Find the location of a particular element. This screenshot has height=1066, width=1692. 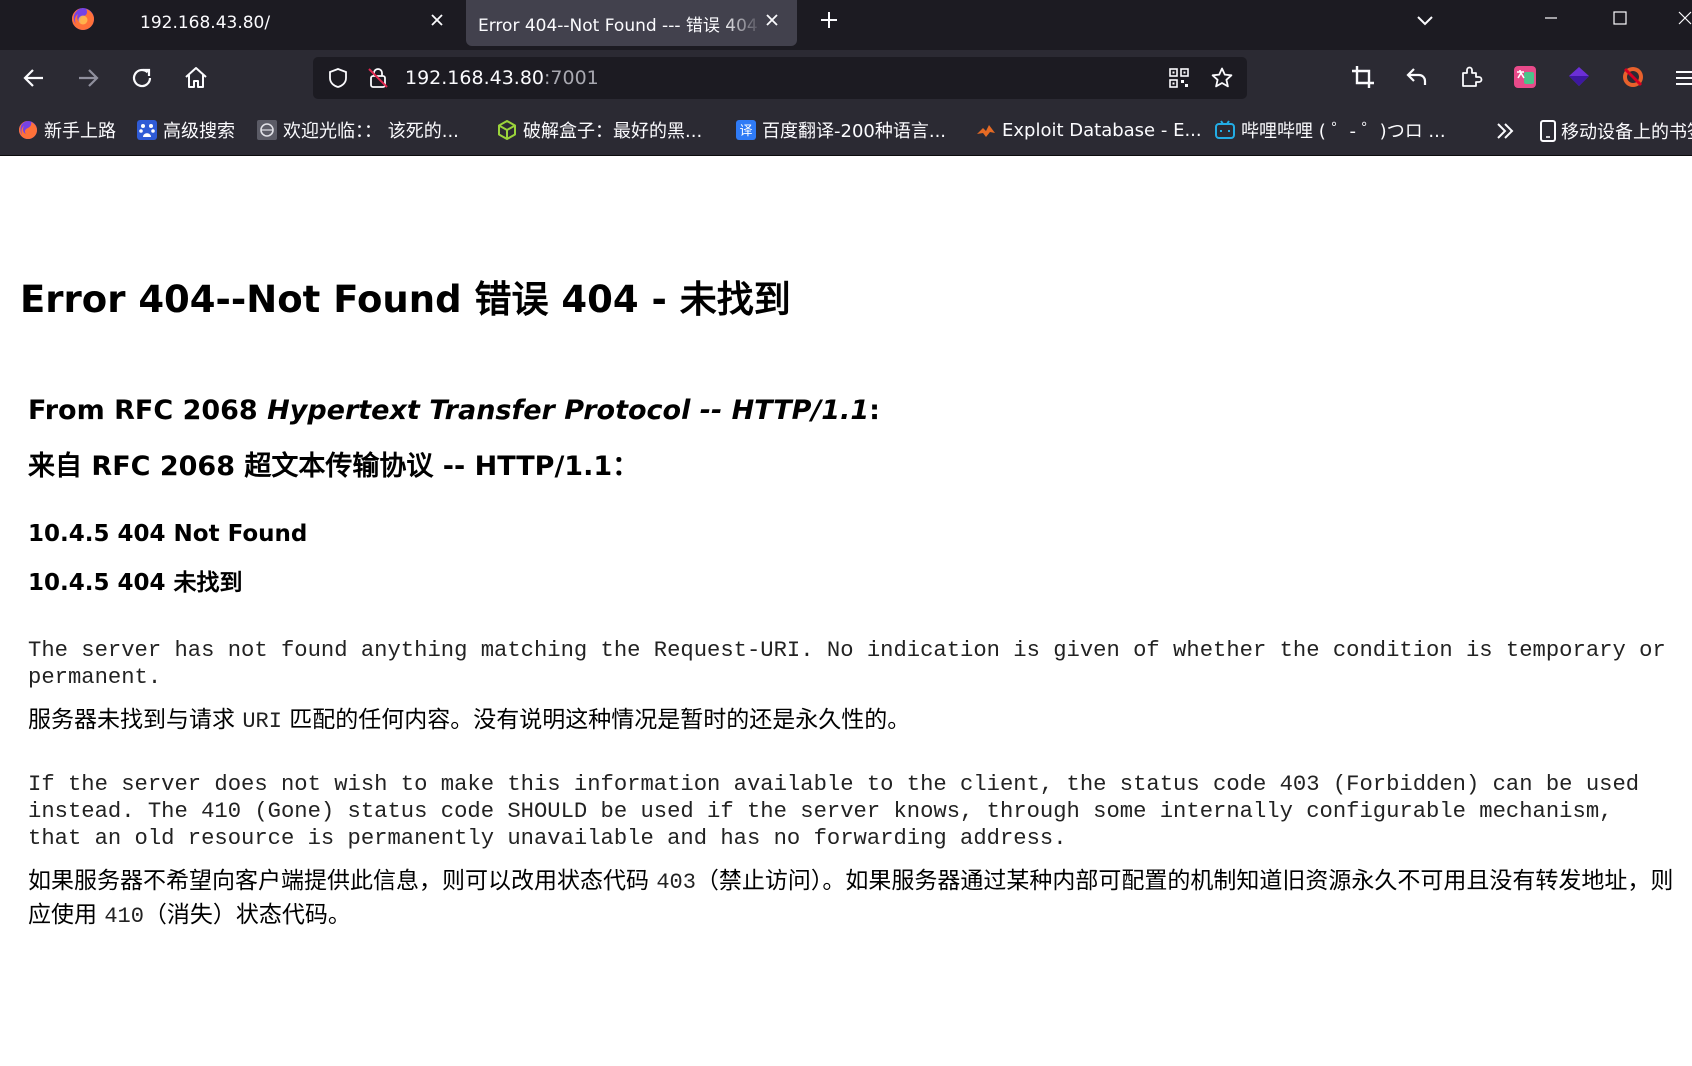

mobile-device-icon is located at coordinates (1548, 131).